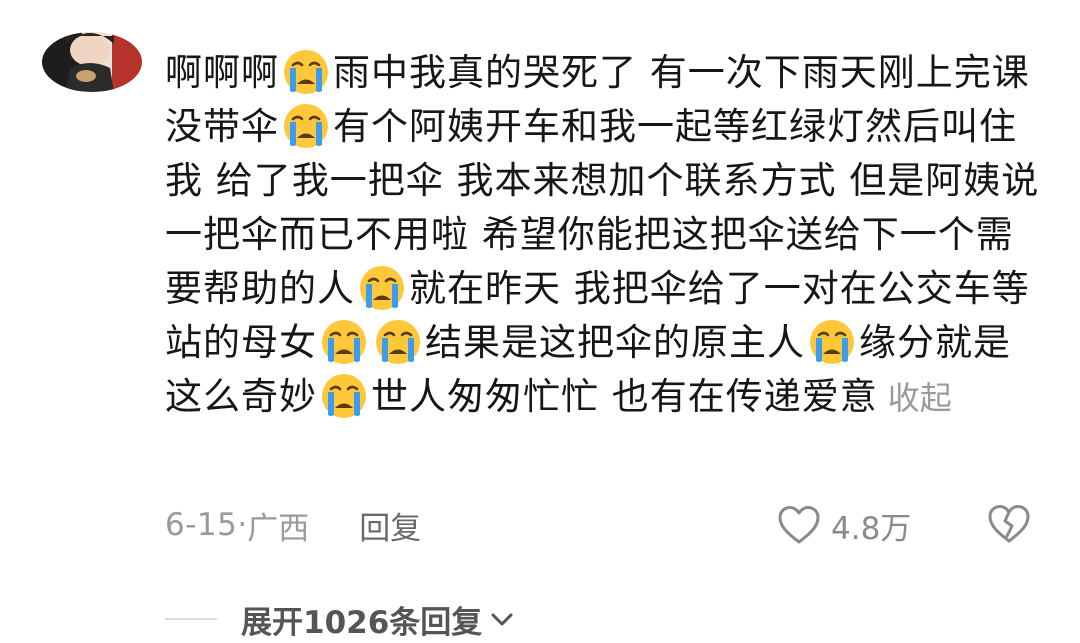 This screenshot has height=643, width=1080. Describe the element at coordinates (605, 525) in the screenshot. I see `comment-meta: 6-15 · 广西 回复 4.8万` at that location.